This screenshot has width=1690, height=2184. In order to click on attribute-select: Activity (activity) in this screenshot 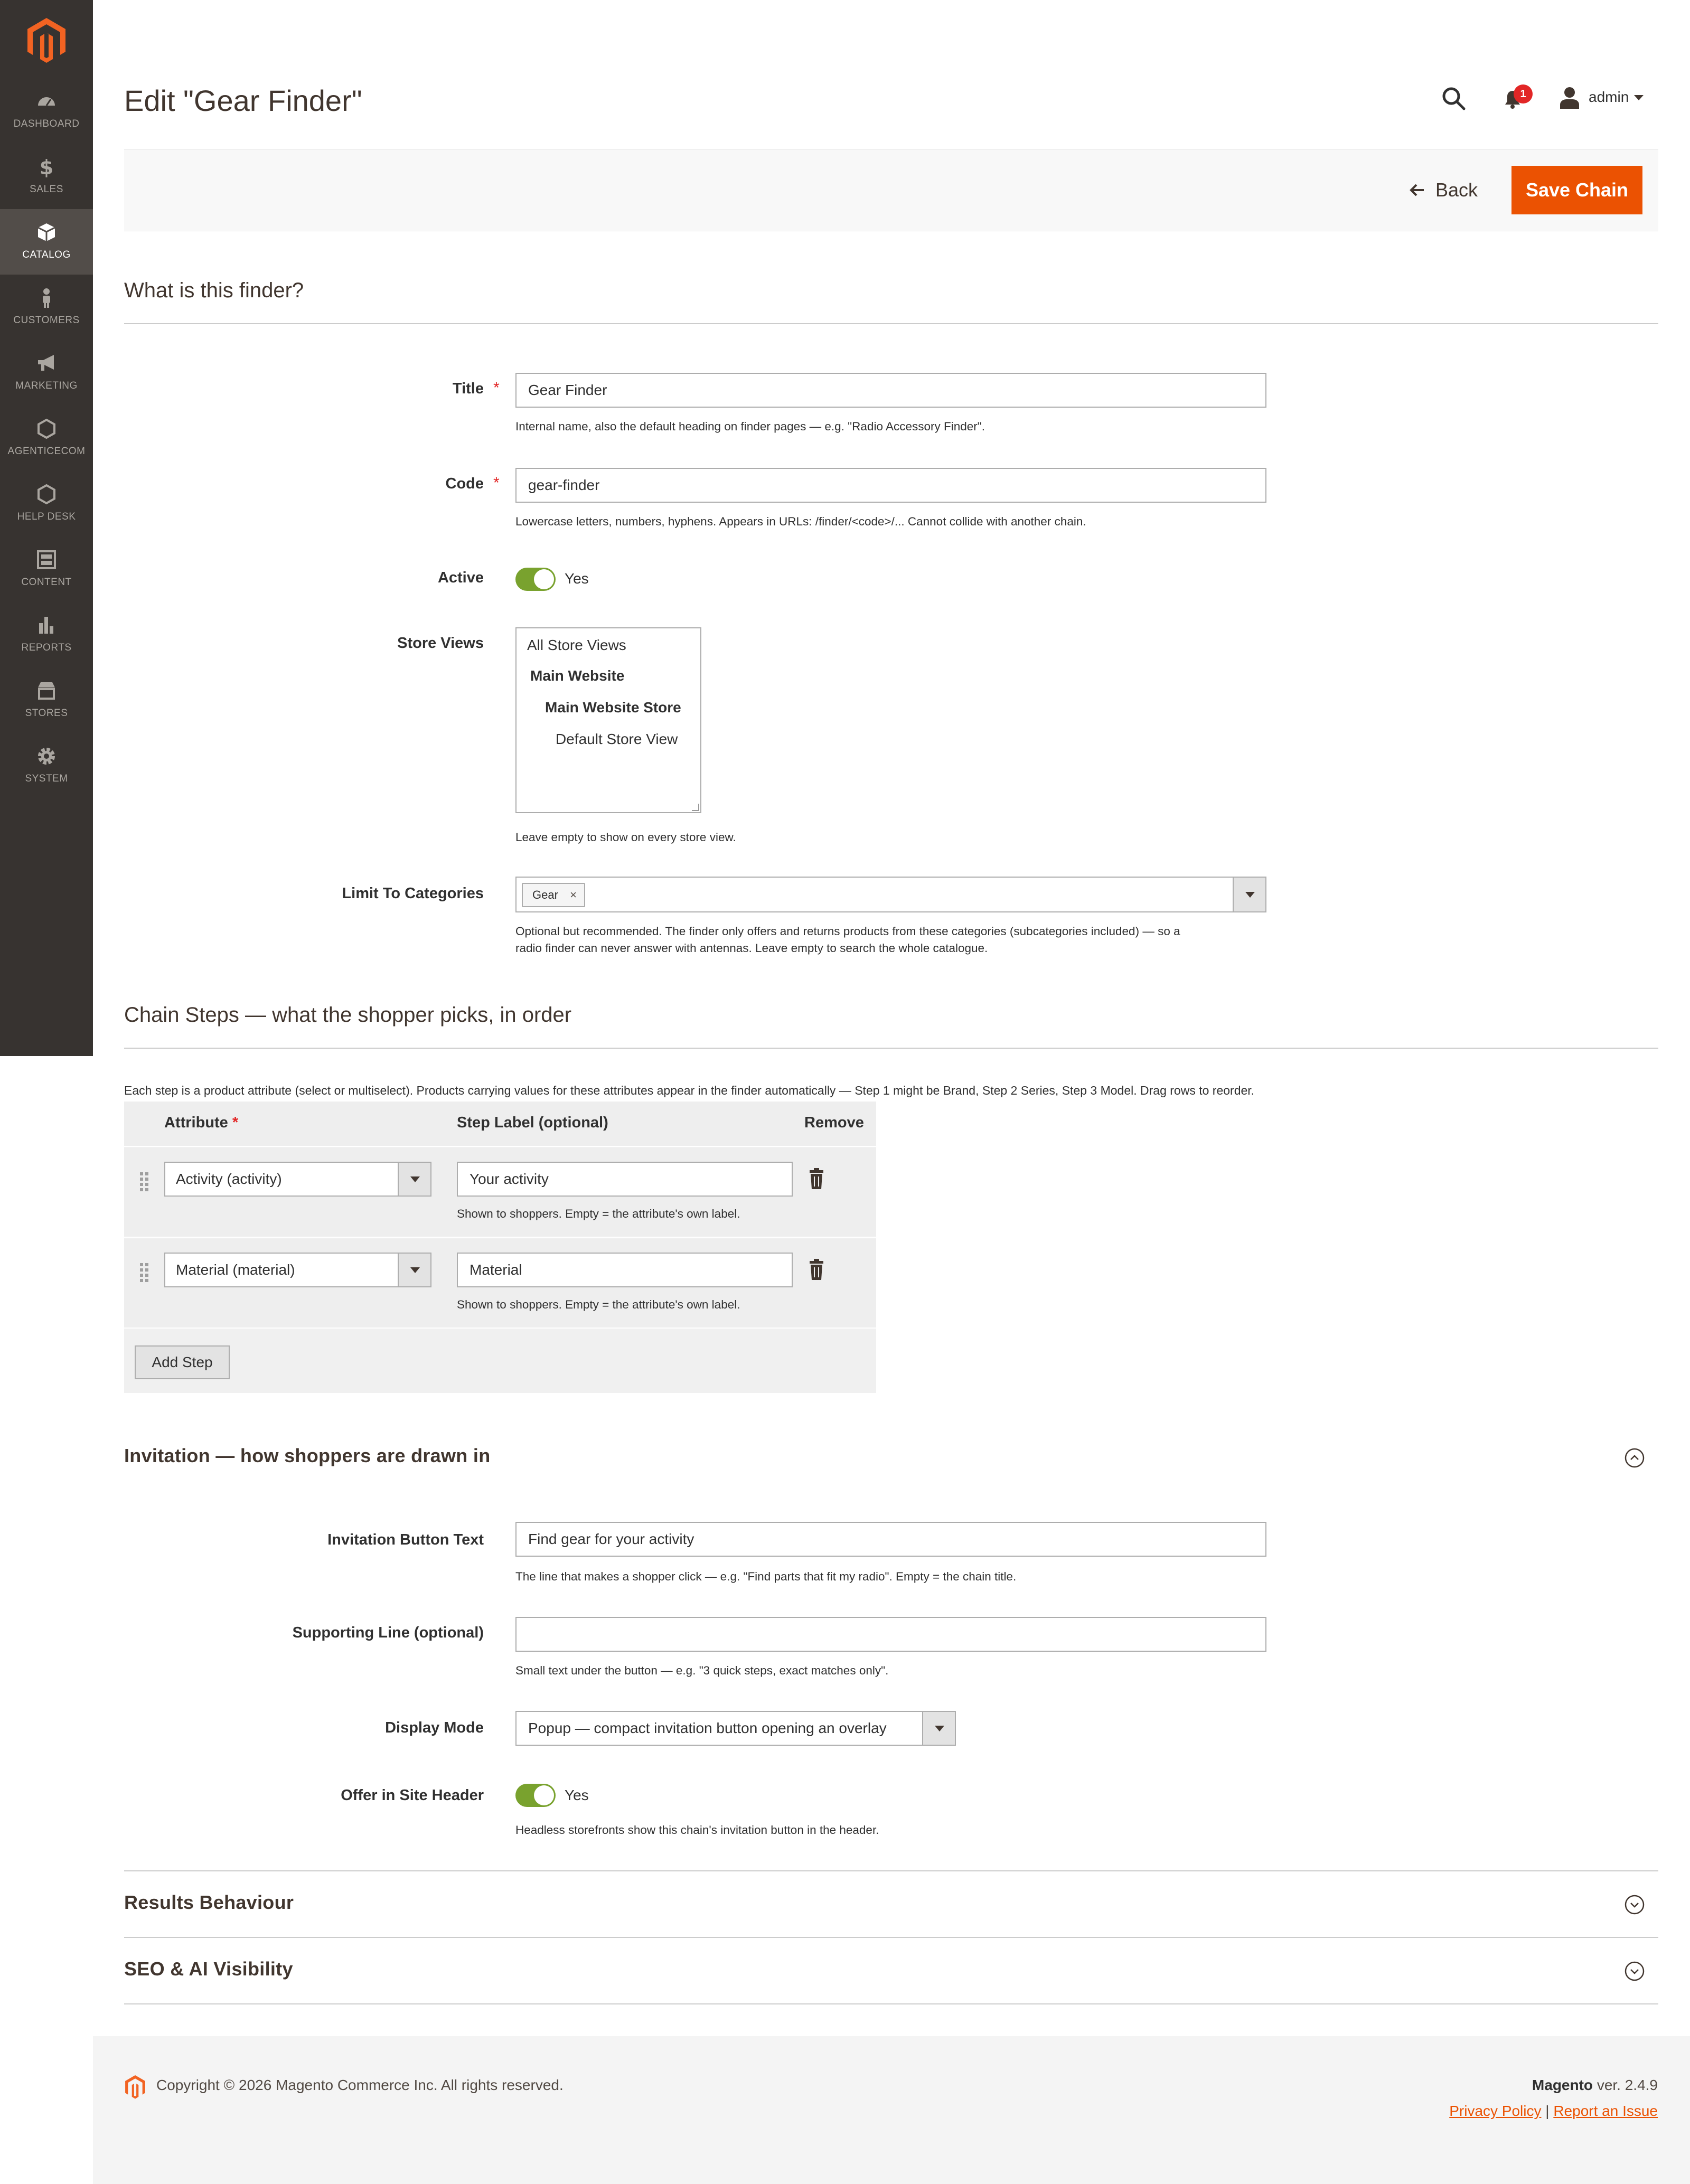, I will do `click(297, 1179)`.